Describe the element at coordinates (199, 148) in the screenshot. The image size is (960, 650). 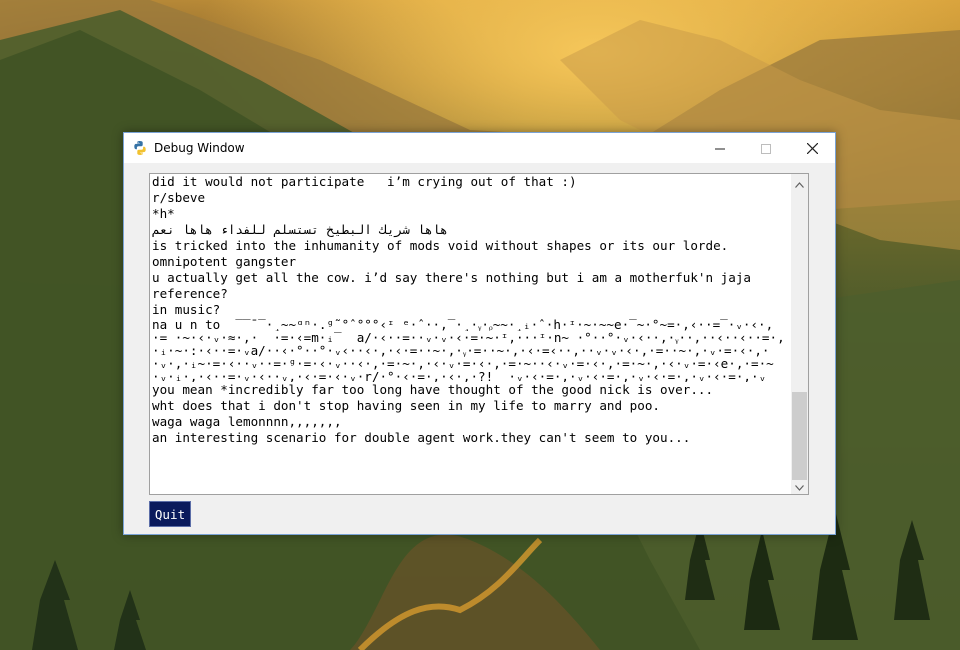
I see `window-title: Debug Window` at that location.